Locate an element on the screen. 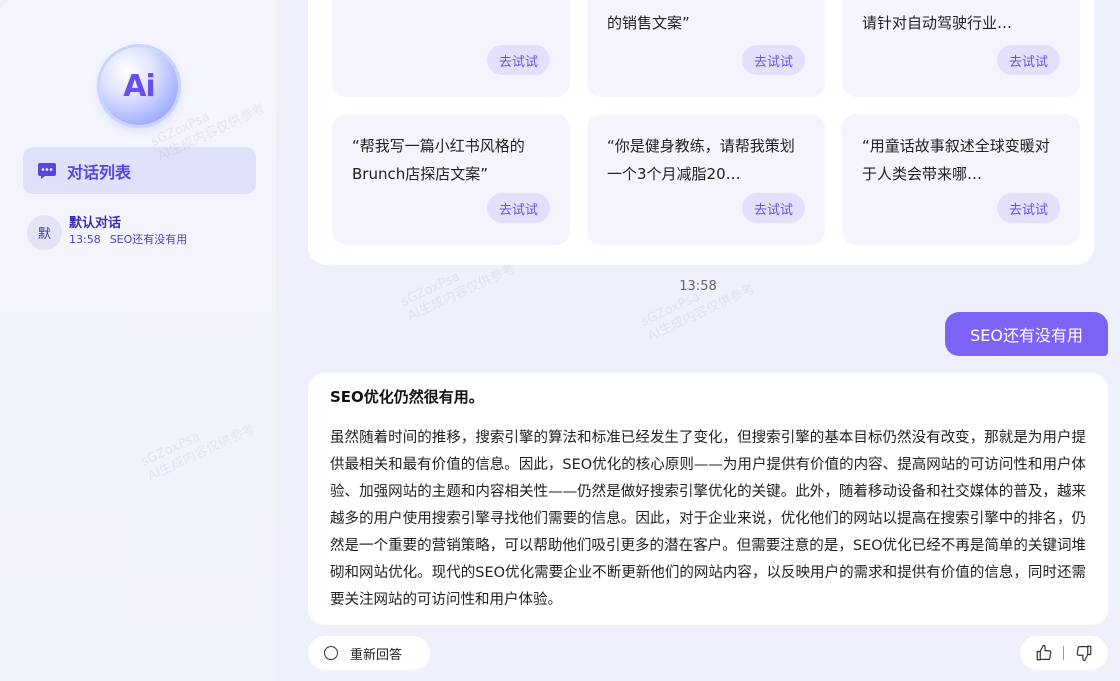 The height and width of the screenshot is (681, 1120). prompt-card: “用童话故事叙述全球变暖对于人类会带来哪… 去试试 is located at coordinates (961, 179).